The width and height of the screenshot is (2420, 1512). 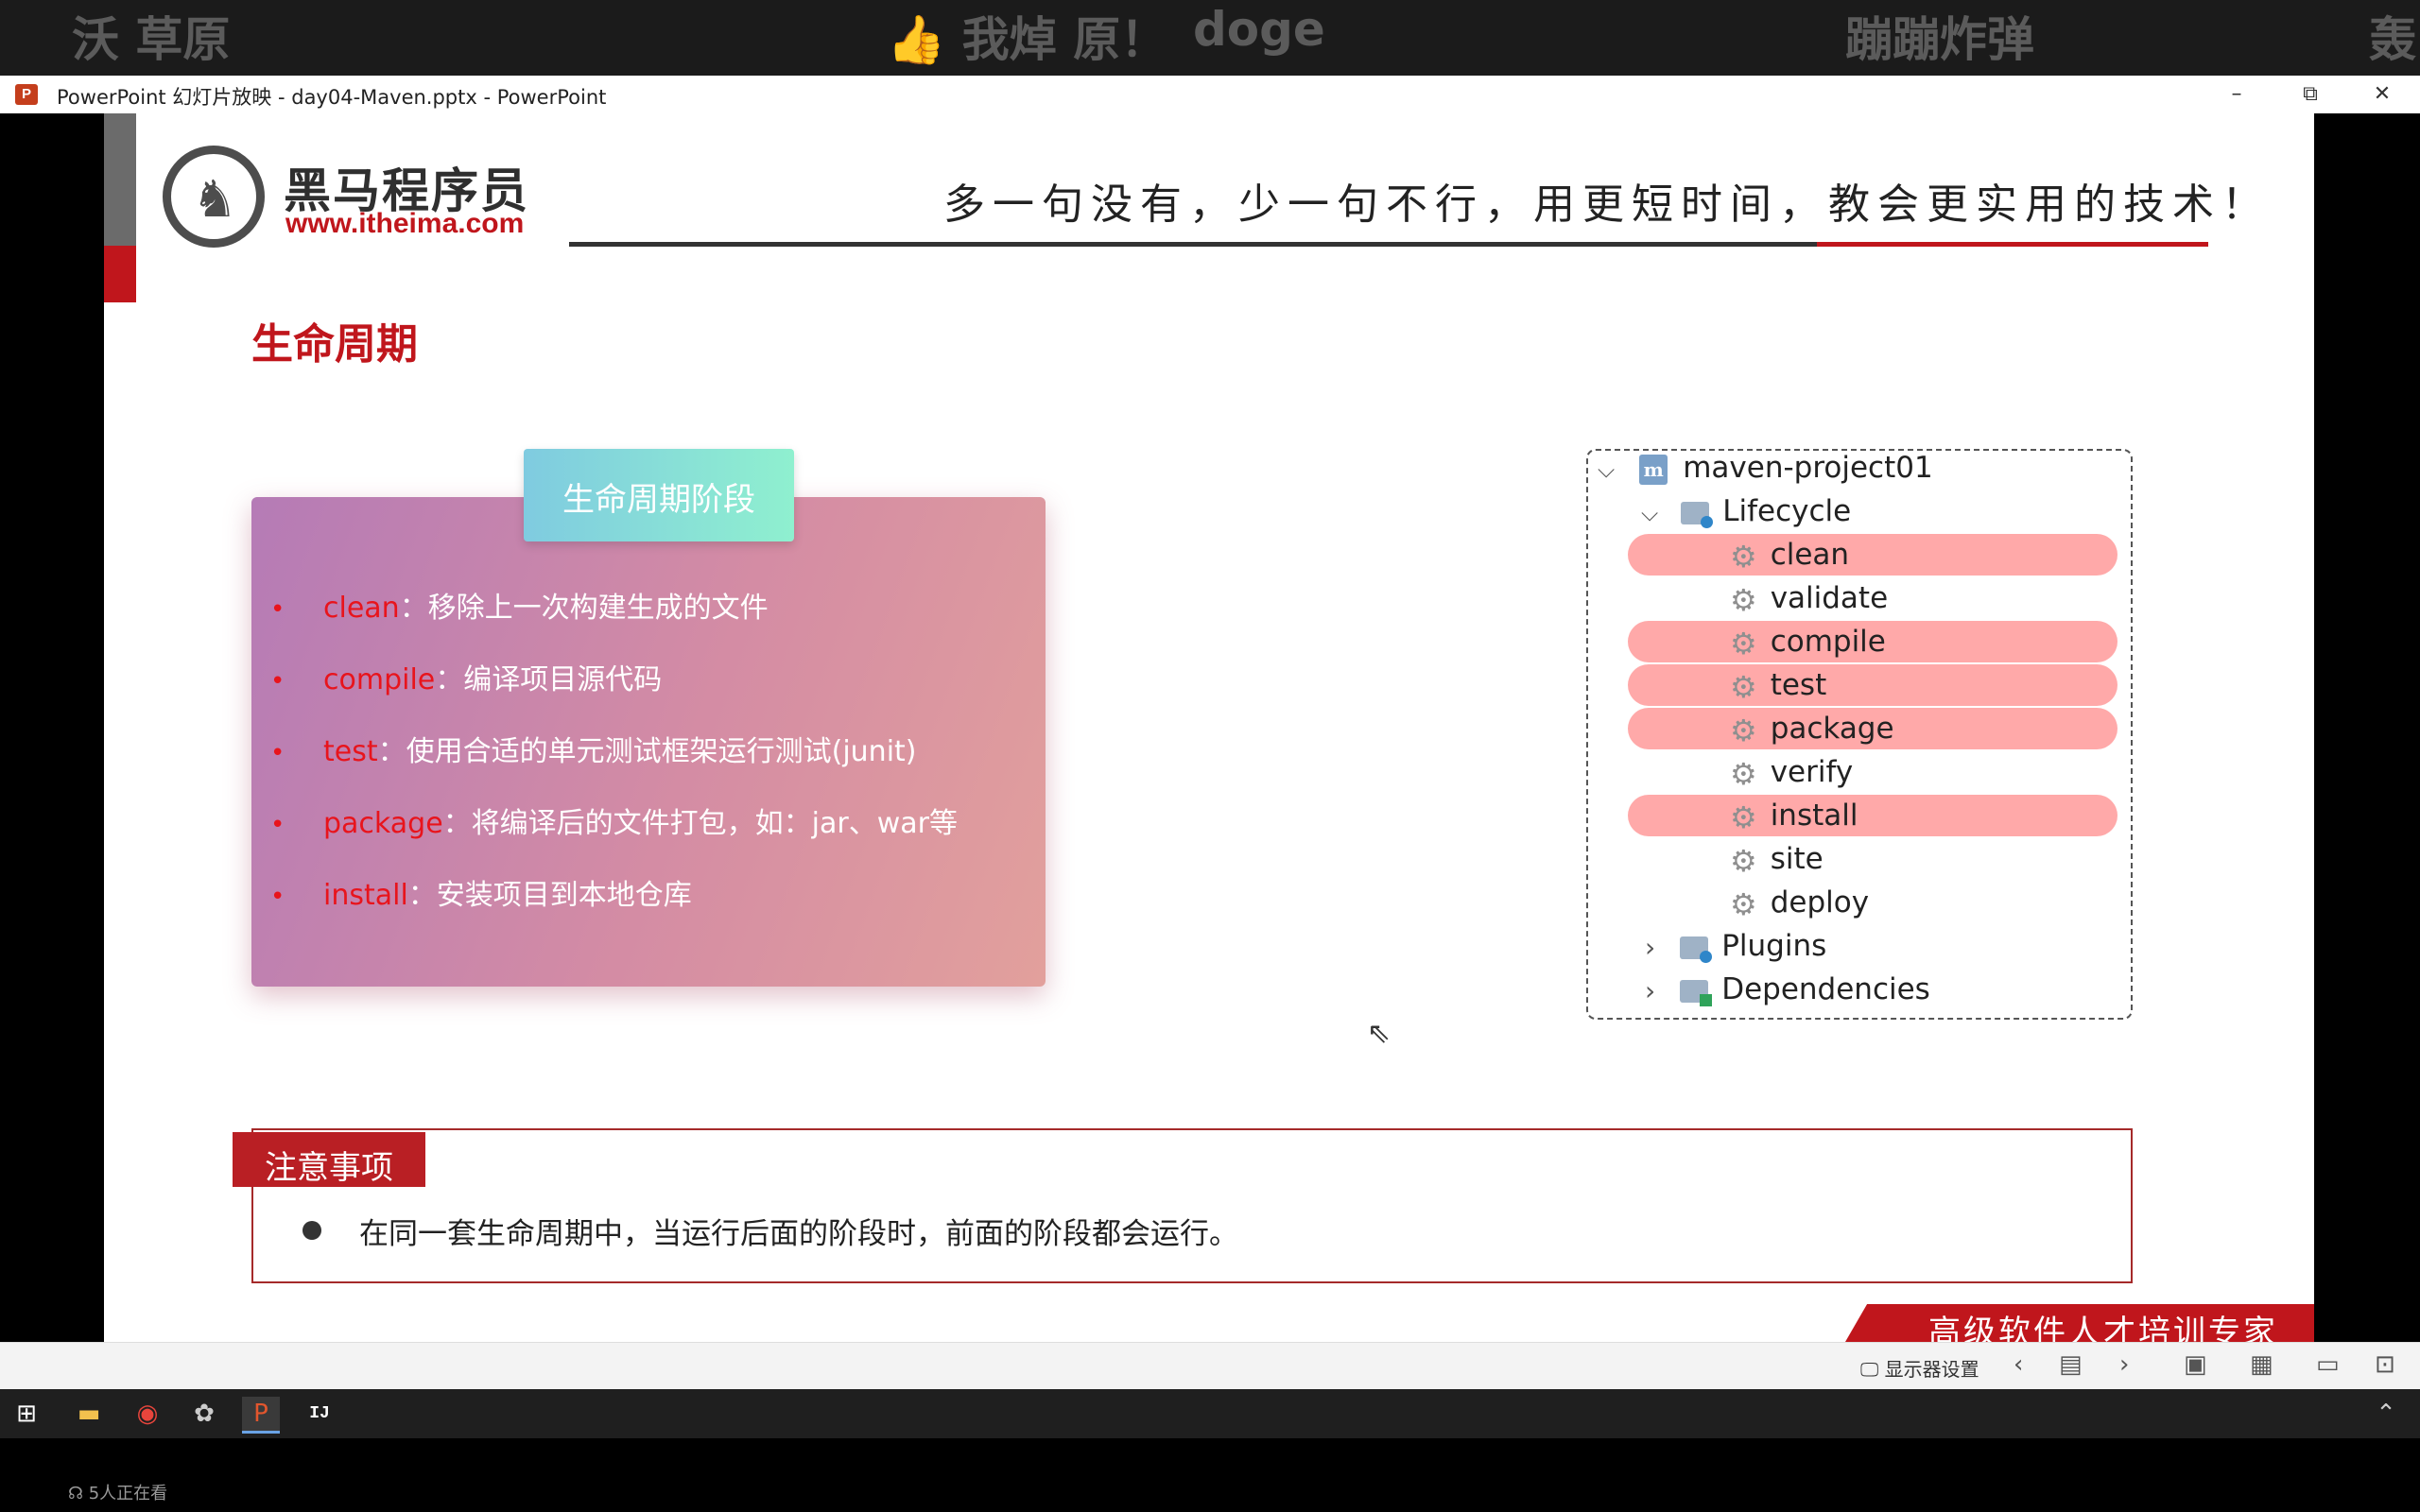 What do you see at coordinates (1800, 902) in the screenshot?
I see `tree-phase-item: ⚙ deploy` at bounding box center [1800, 902].